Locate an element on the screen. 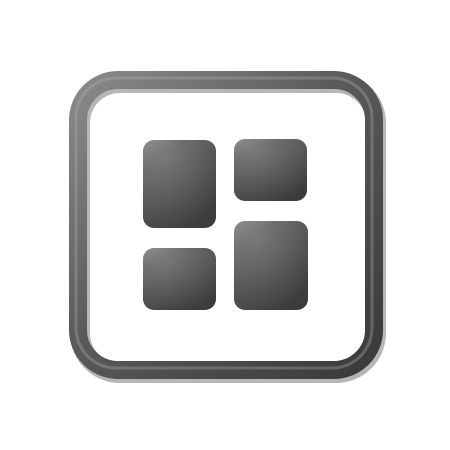 This screenshot has height=450, width=450. layout-tile-bottom-right is located at coordinates (271, 265).